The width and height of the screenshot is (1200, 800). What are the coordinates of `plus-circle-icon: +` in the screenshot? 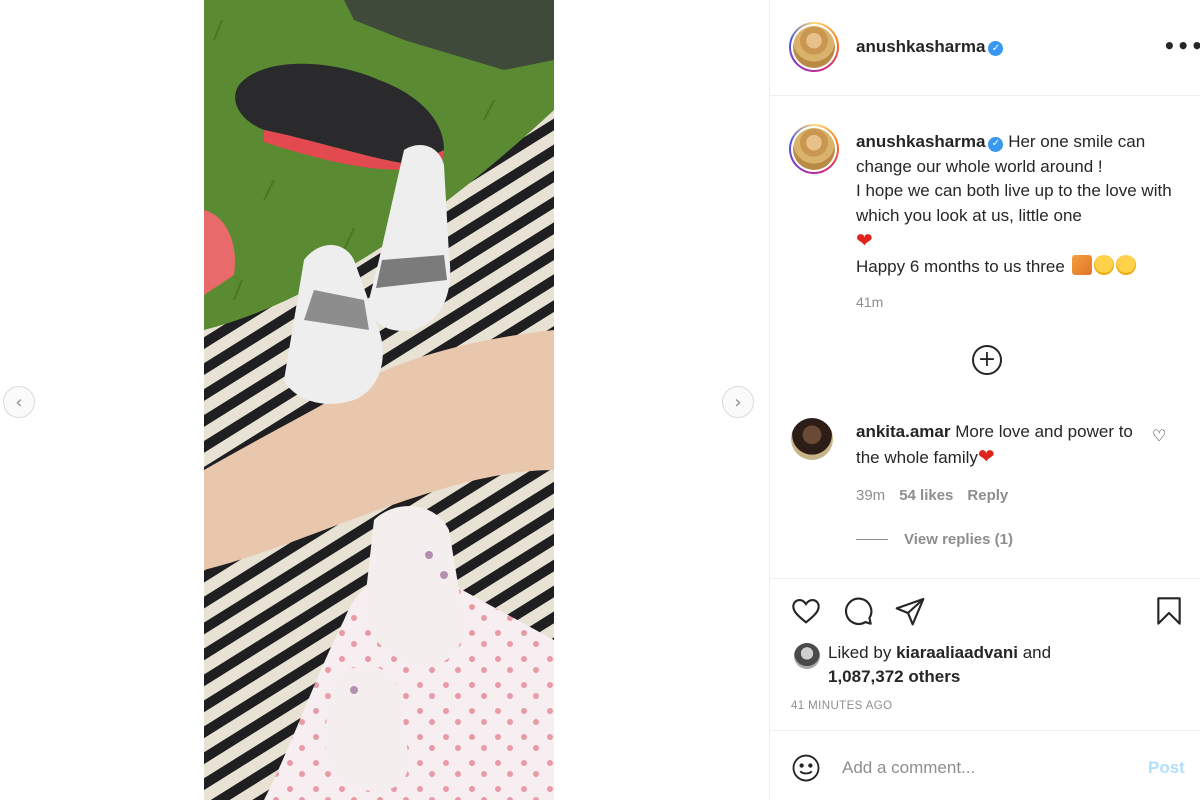 It's located at (987, 359).